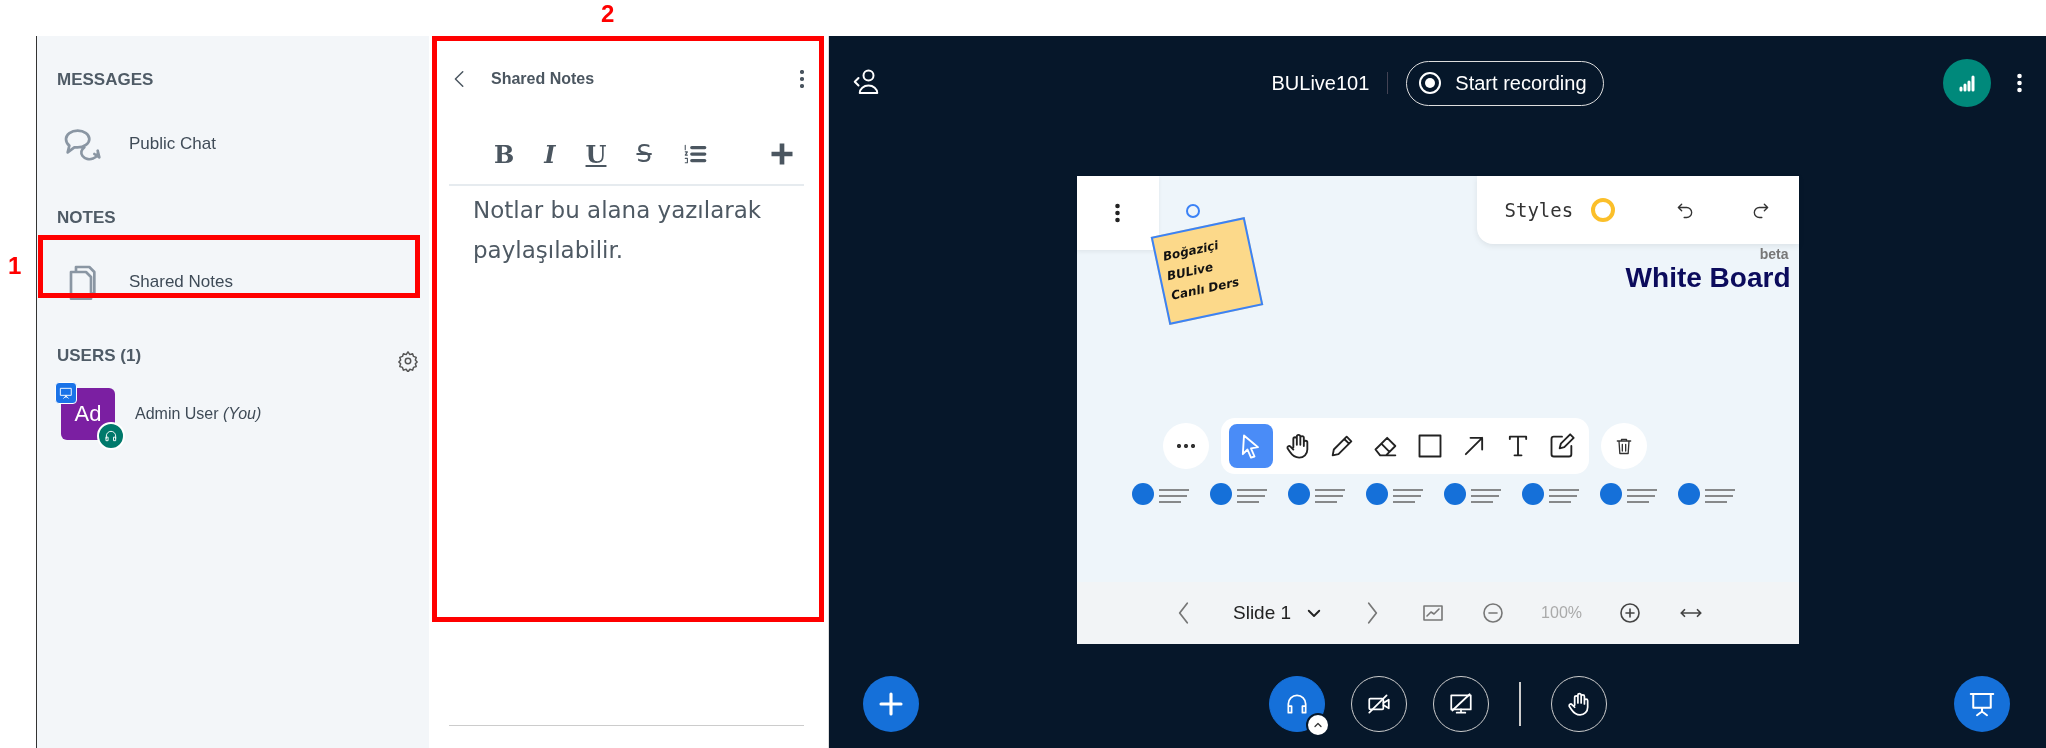 This screenshot has height=748, width=2046. Describe the element at coordinates (1250, 446) in the screenshot. I see `cursor-icon` at that location.